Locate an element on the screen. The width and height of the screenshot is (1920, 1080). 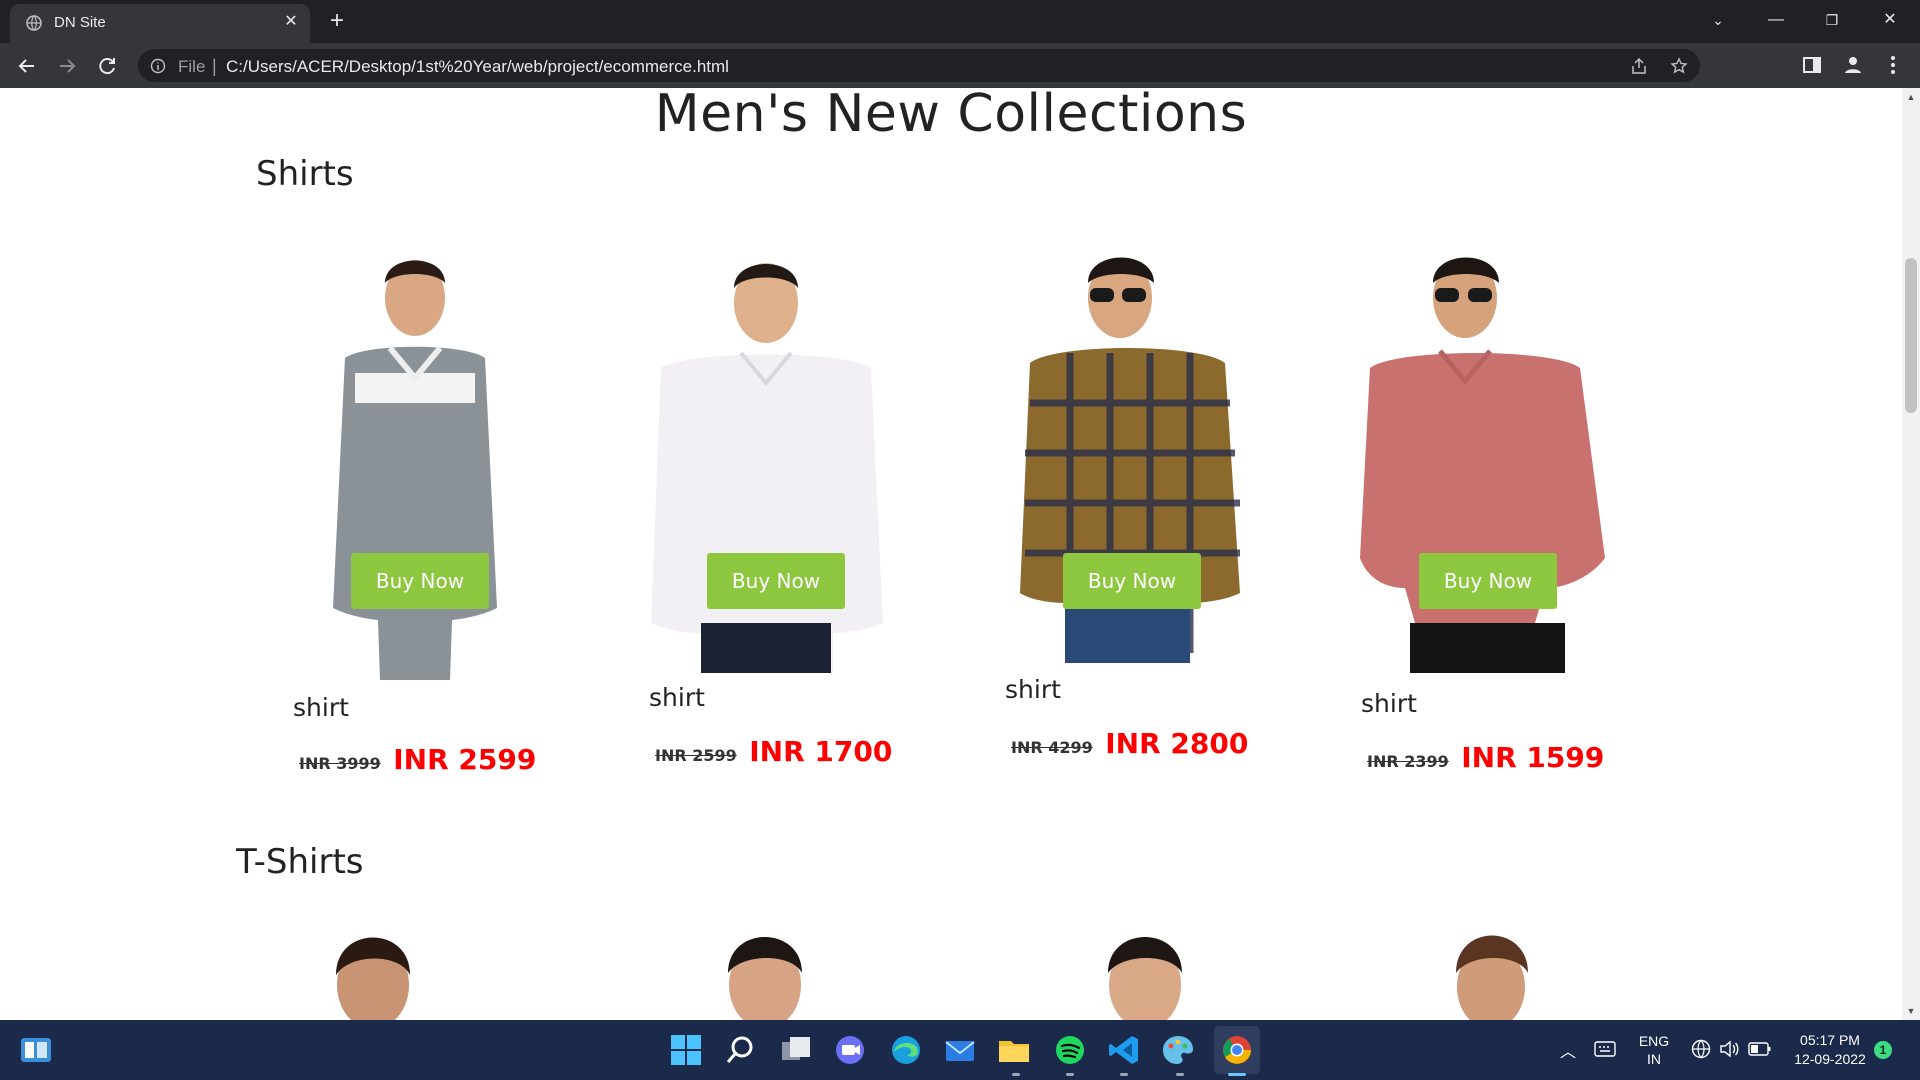
search-icon is located at coordinates (740, 1050).